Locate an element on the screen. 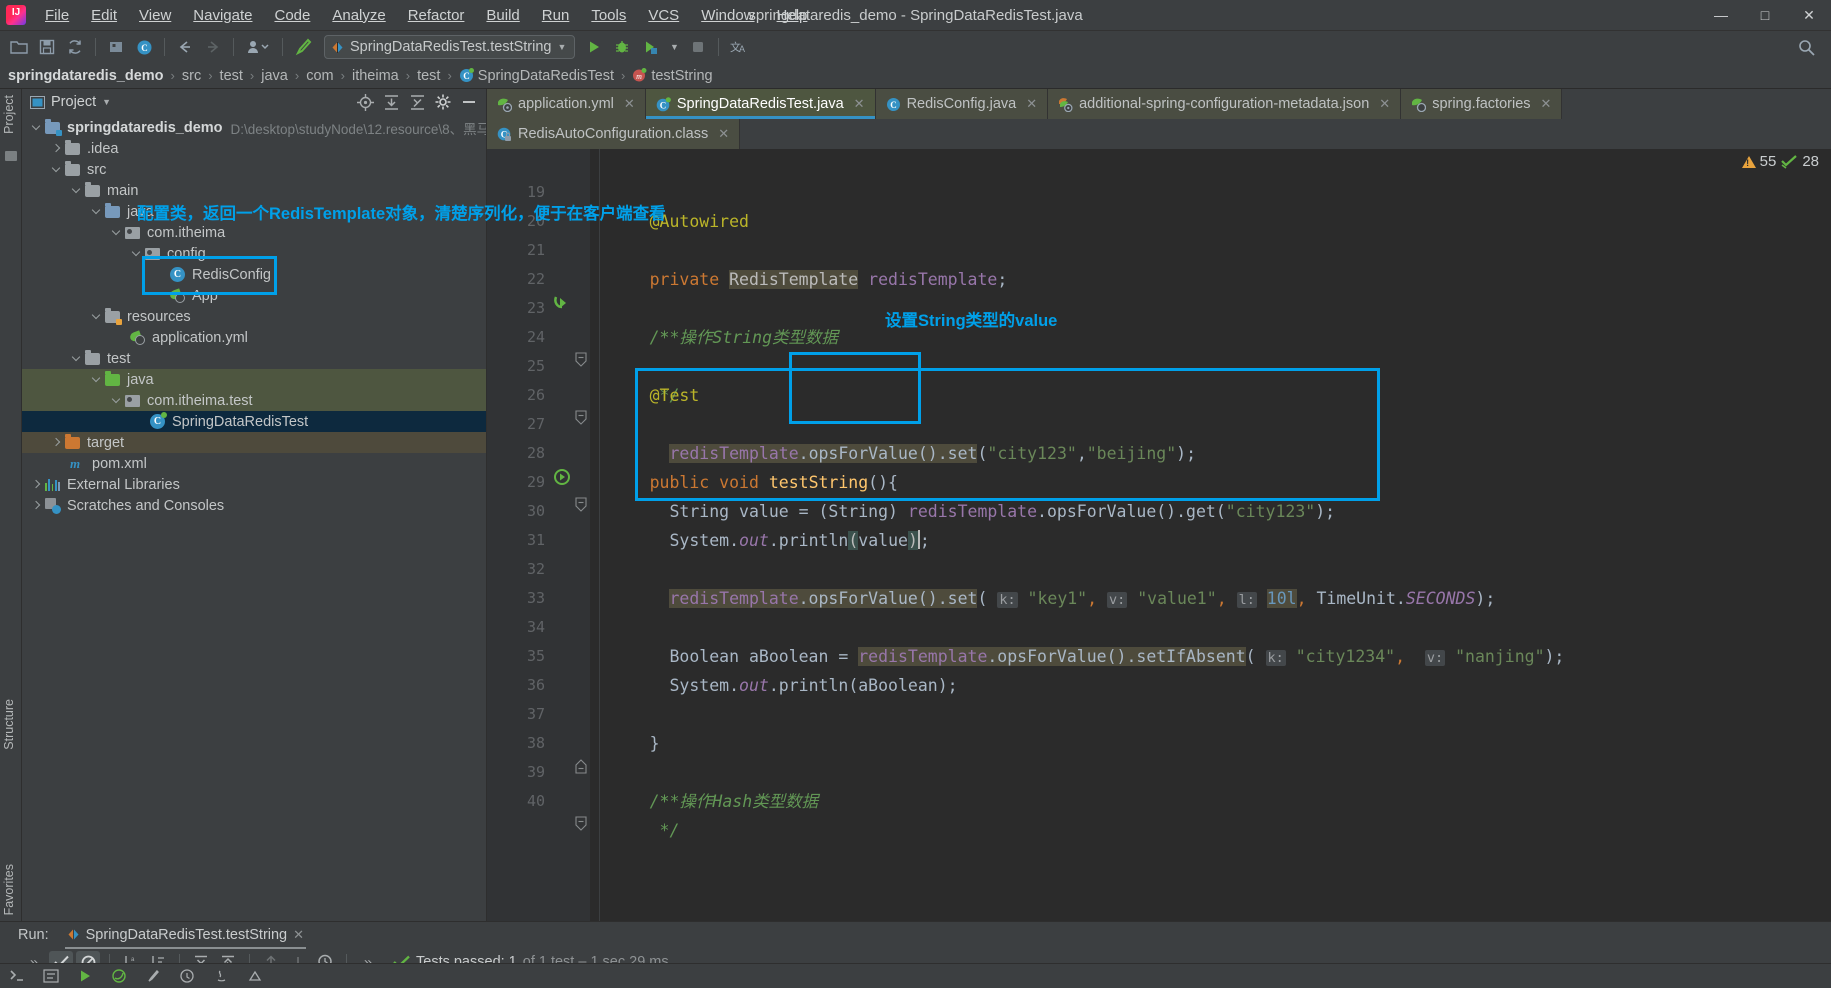 The height and width of the screenshot is (988, 1831). tree-item-scratches-consoles: Scratches and Consoles is located at coordinates (254, 505).